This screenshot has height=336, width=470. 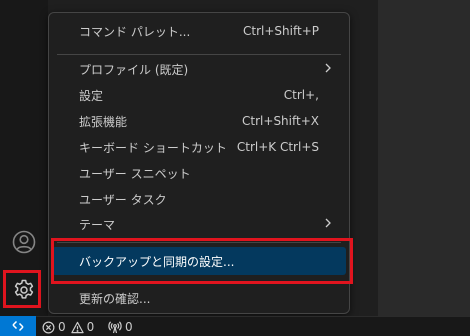 What do you see at coordinates (68, 327) in the screenshot?
I see `problems-status: 0 0` at bounding box center [68, 327].